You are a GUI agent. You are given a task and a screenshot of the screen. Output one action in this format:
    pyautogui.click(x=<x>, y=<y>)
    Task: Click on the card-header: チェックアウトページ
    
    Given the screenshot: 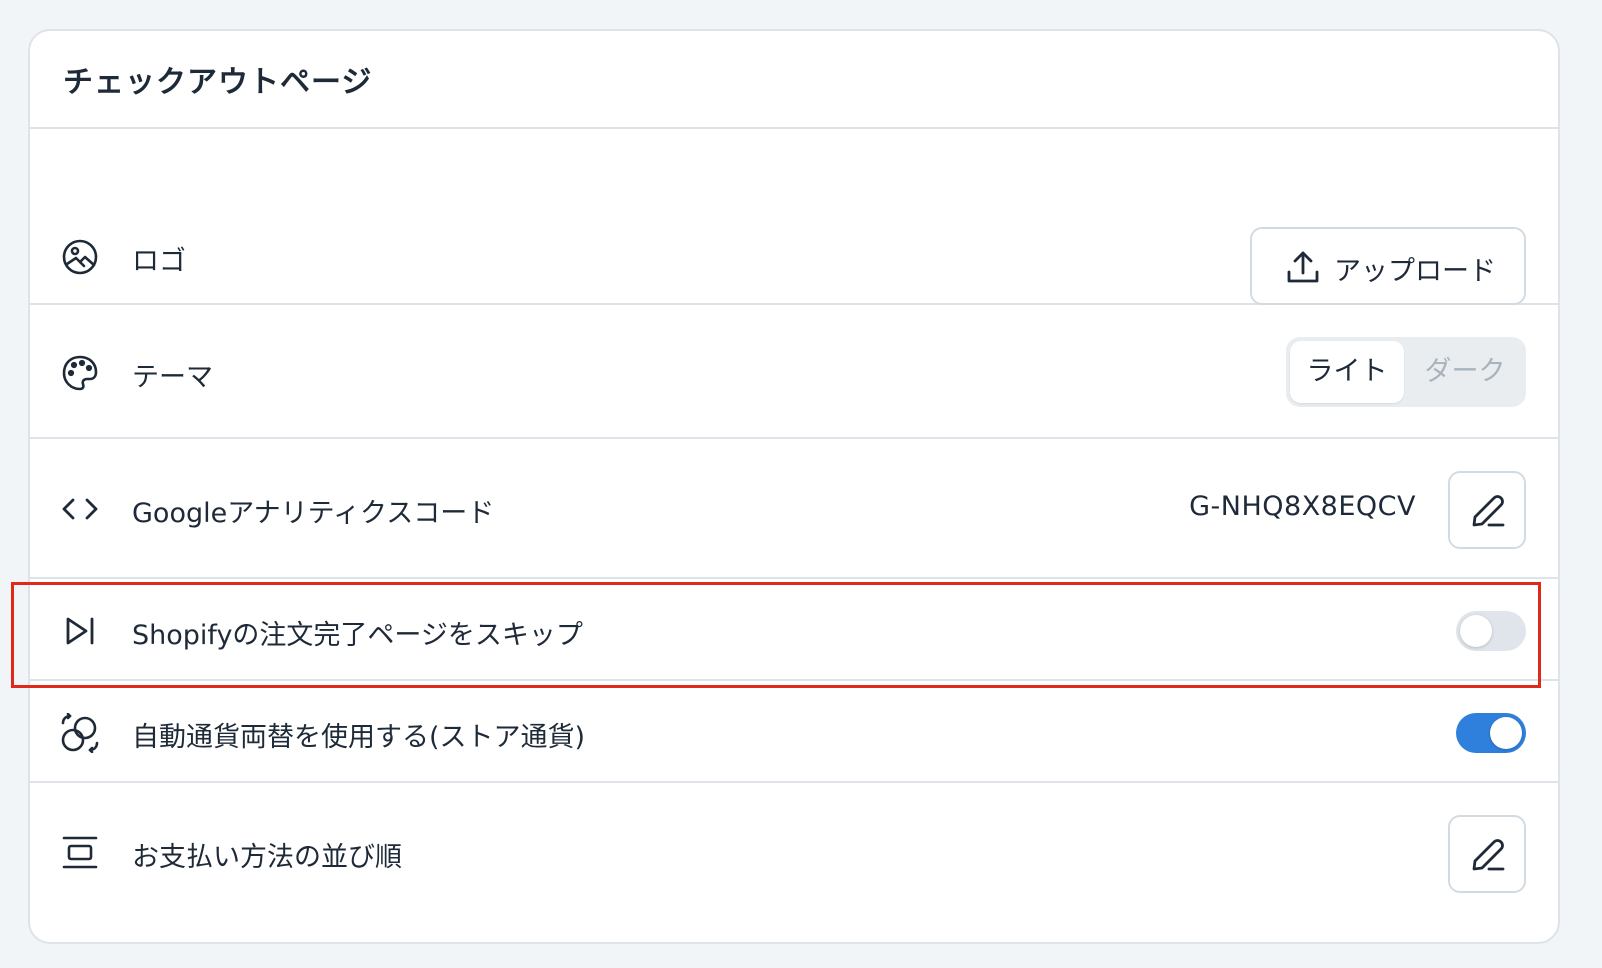 What is the action you would take?
    pyautogui.click(x=794, y=80)
    